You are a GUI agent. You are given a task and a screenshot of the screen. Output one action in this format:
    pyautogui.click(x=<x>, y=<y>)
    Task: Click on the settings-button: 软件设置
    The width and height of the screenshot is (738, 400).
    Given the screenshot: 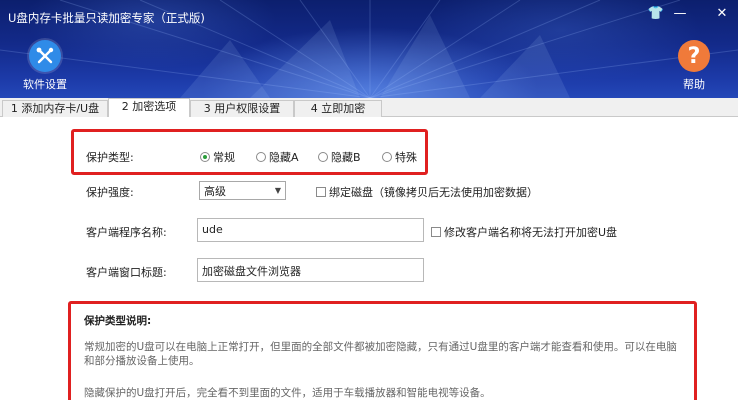 What is the action you would take?
    pyautogui.click(x=45, y=66)
    